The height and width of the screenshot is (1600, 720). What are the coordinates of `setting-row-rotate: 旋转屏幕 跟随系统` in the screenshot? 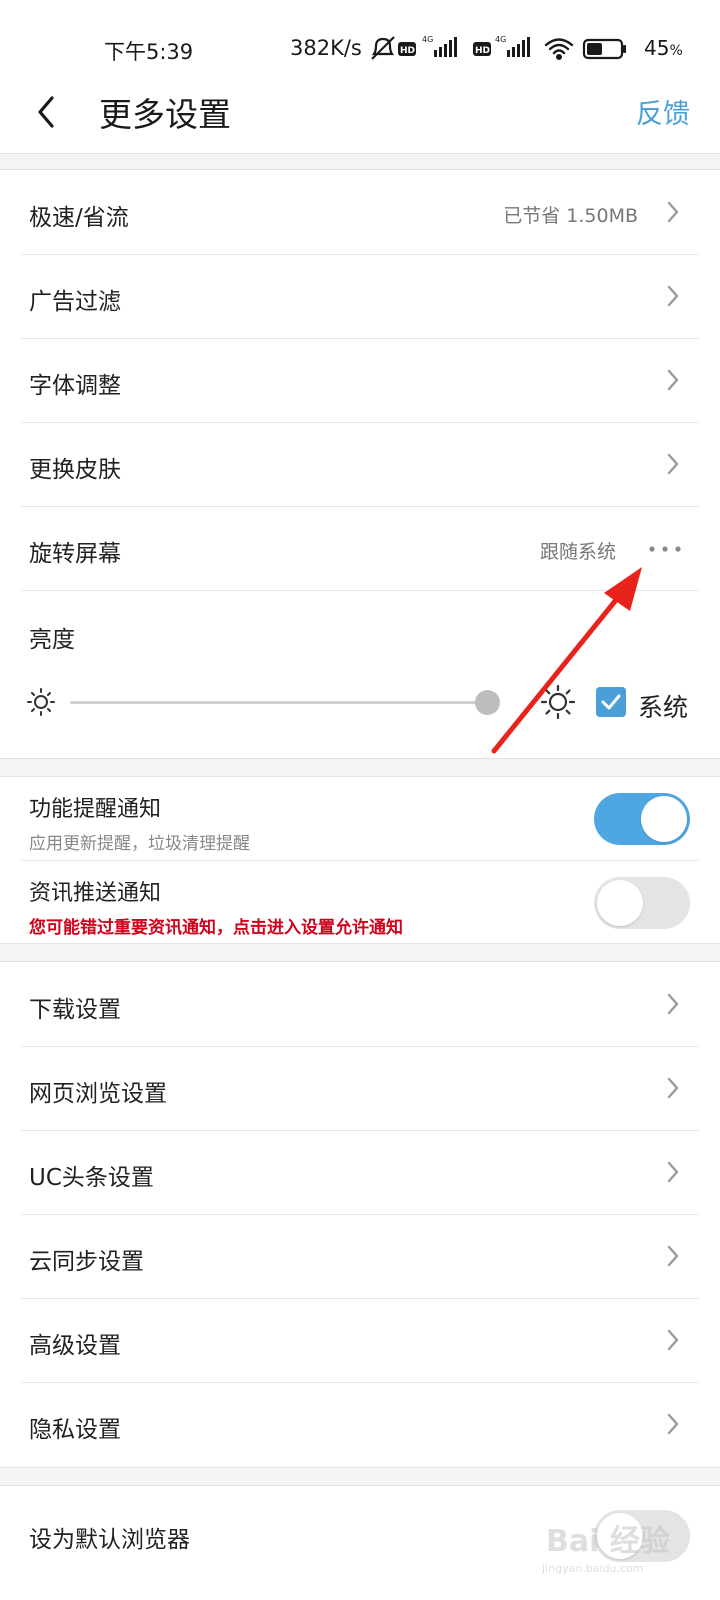 It's located at (360, 548).